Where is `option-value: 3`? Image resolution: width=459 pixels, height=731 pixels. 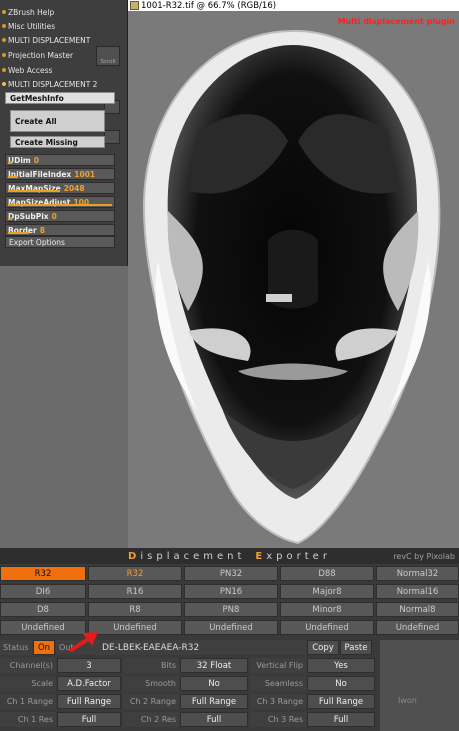
option-value: 3 is located at coordinates (89, 665).